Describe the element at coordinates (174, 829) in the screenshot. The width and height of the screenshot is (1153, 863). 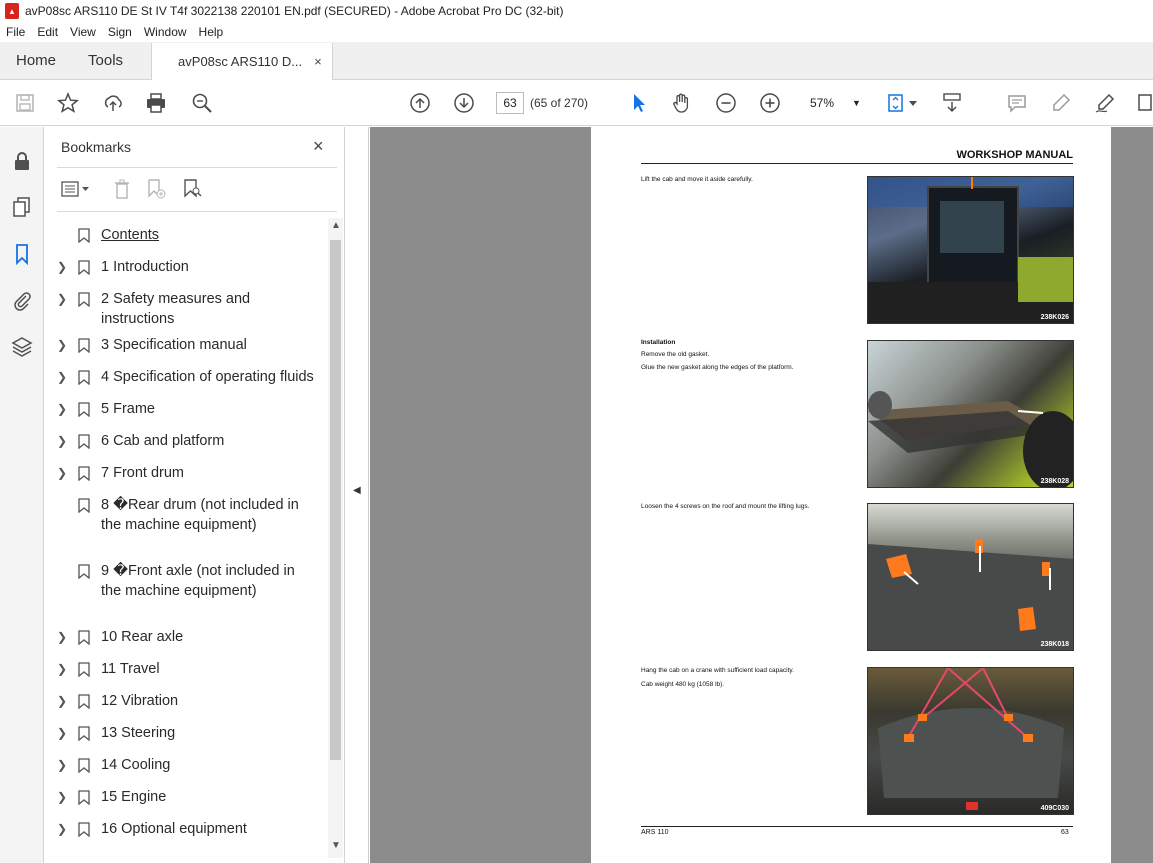
I see `bookmark-label: 16 Optional equipment` at that location.